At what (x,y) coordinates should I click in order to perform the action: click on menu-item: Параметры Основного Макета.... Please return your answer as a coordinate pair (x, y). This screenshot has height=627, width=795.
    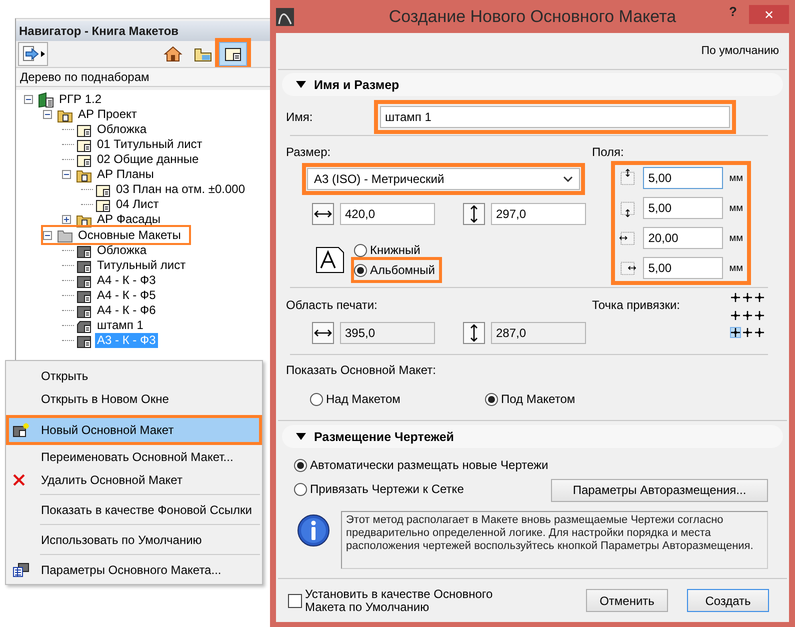
    Looking at the image, I should click on (134, 569).